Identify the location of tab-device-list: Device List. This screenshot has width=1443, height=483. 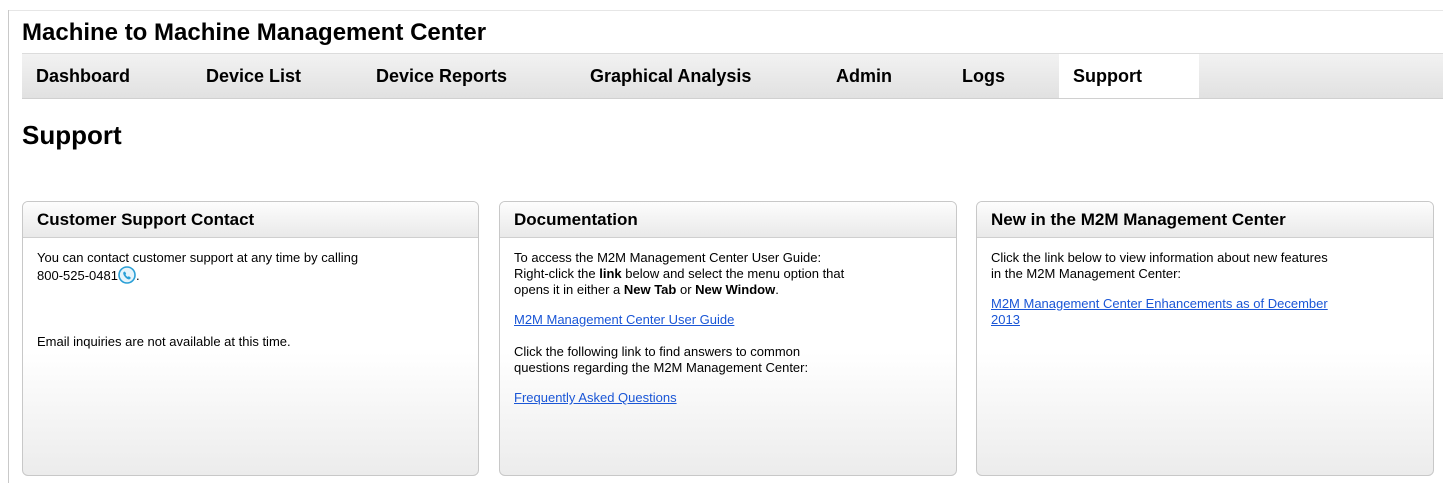
(277, 76).